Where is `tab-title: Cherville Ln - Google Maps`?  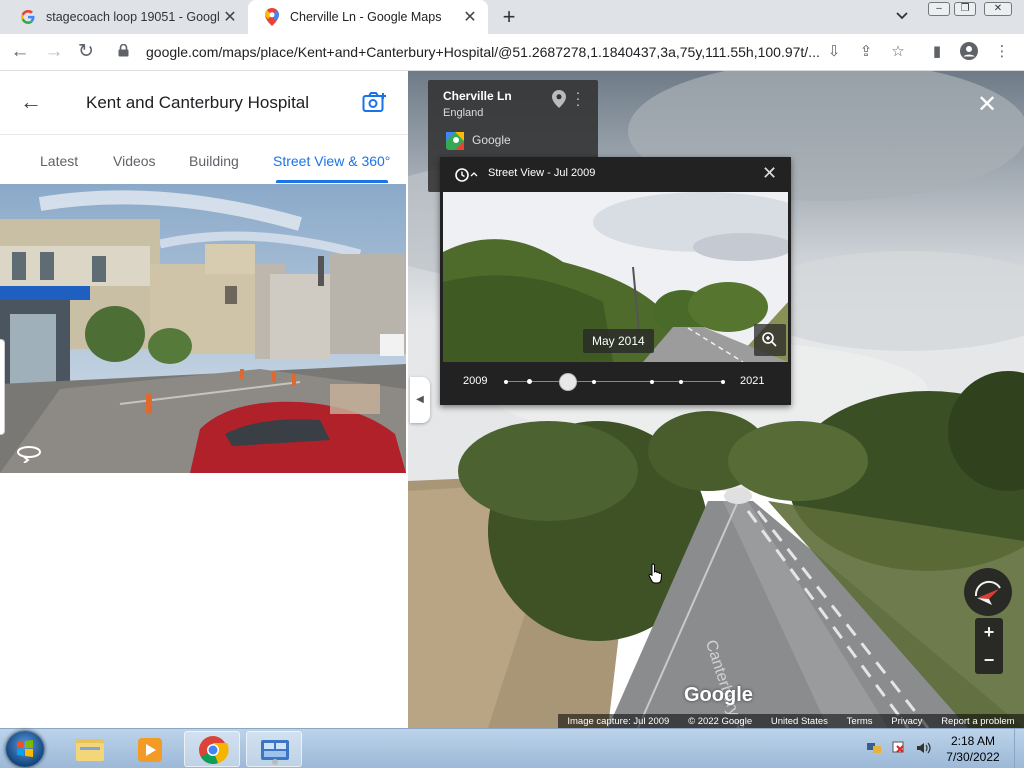
tab-title: Cherville Ln - Google Maps is located at coordinates (366, 17).